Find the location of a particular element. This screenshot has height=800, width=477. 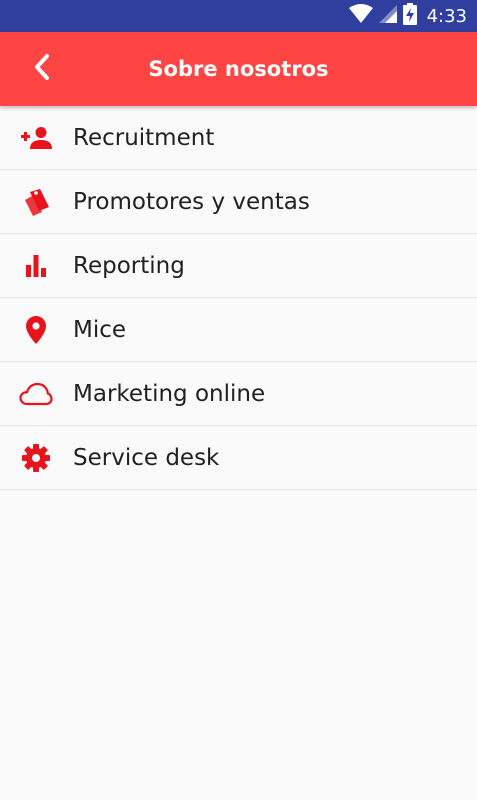

menu-item-mice: Mice is located at coordinates (238, 330).